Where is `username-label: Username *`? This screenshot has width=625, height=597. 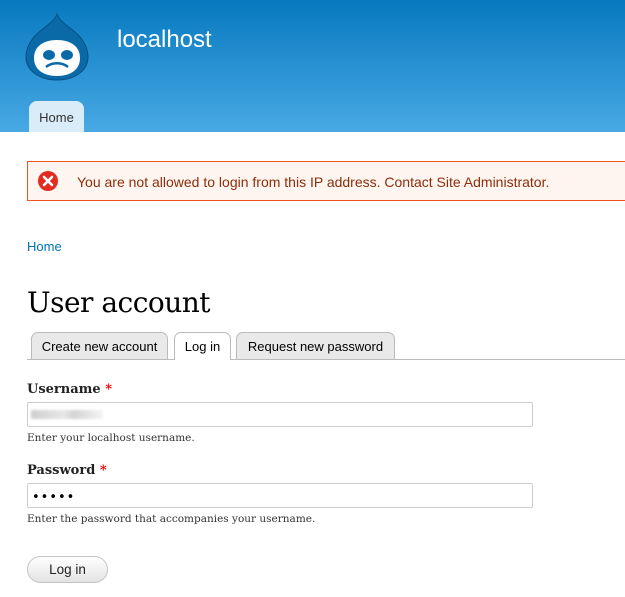
username-label: Username * is located at coordinates (69, 389).